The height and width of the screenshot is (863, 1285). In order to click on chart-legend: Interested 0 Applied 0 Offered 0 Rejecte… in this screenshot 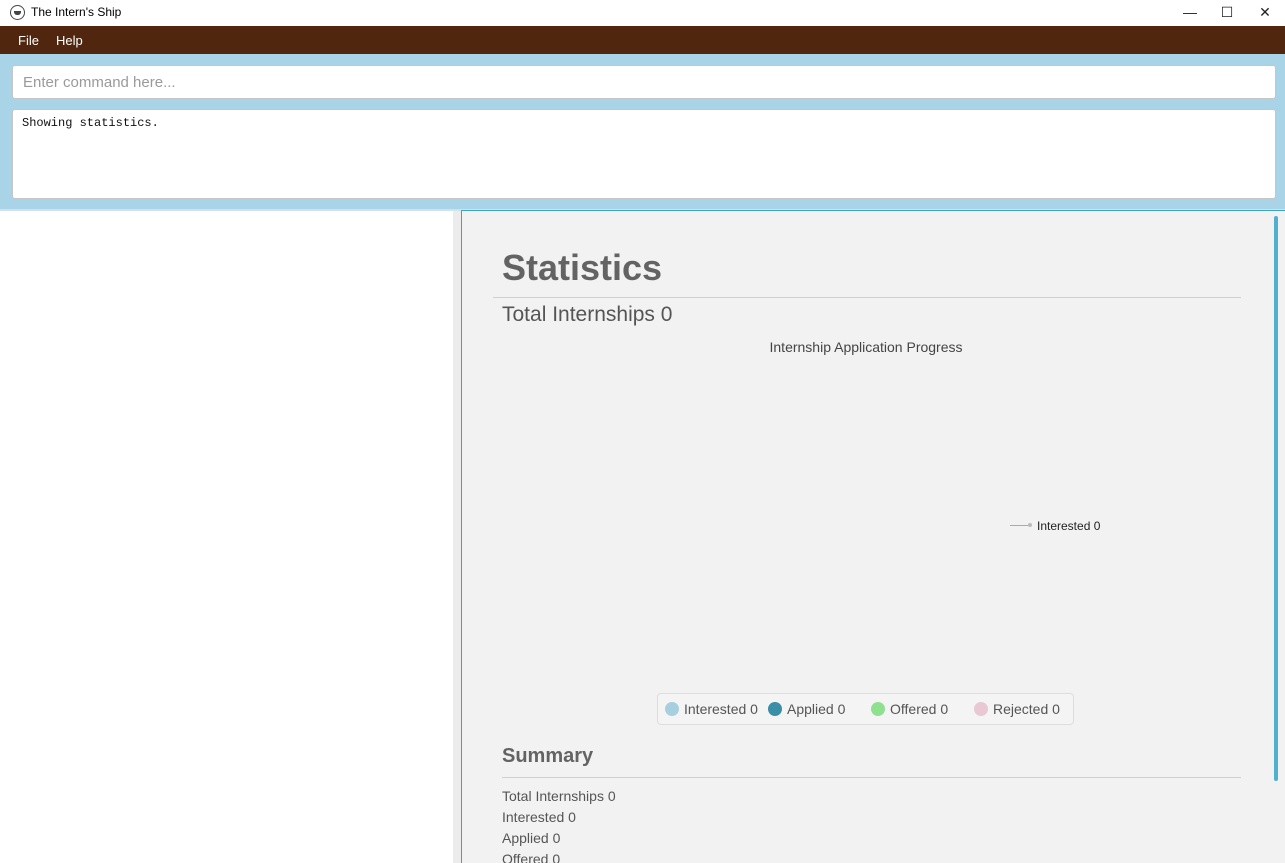, I will do `click(865, 709)`.